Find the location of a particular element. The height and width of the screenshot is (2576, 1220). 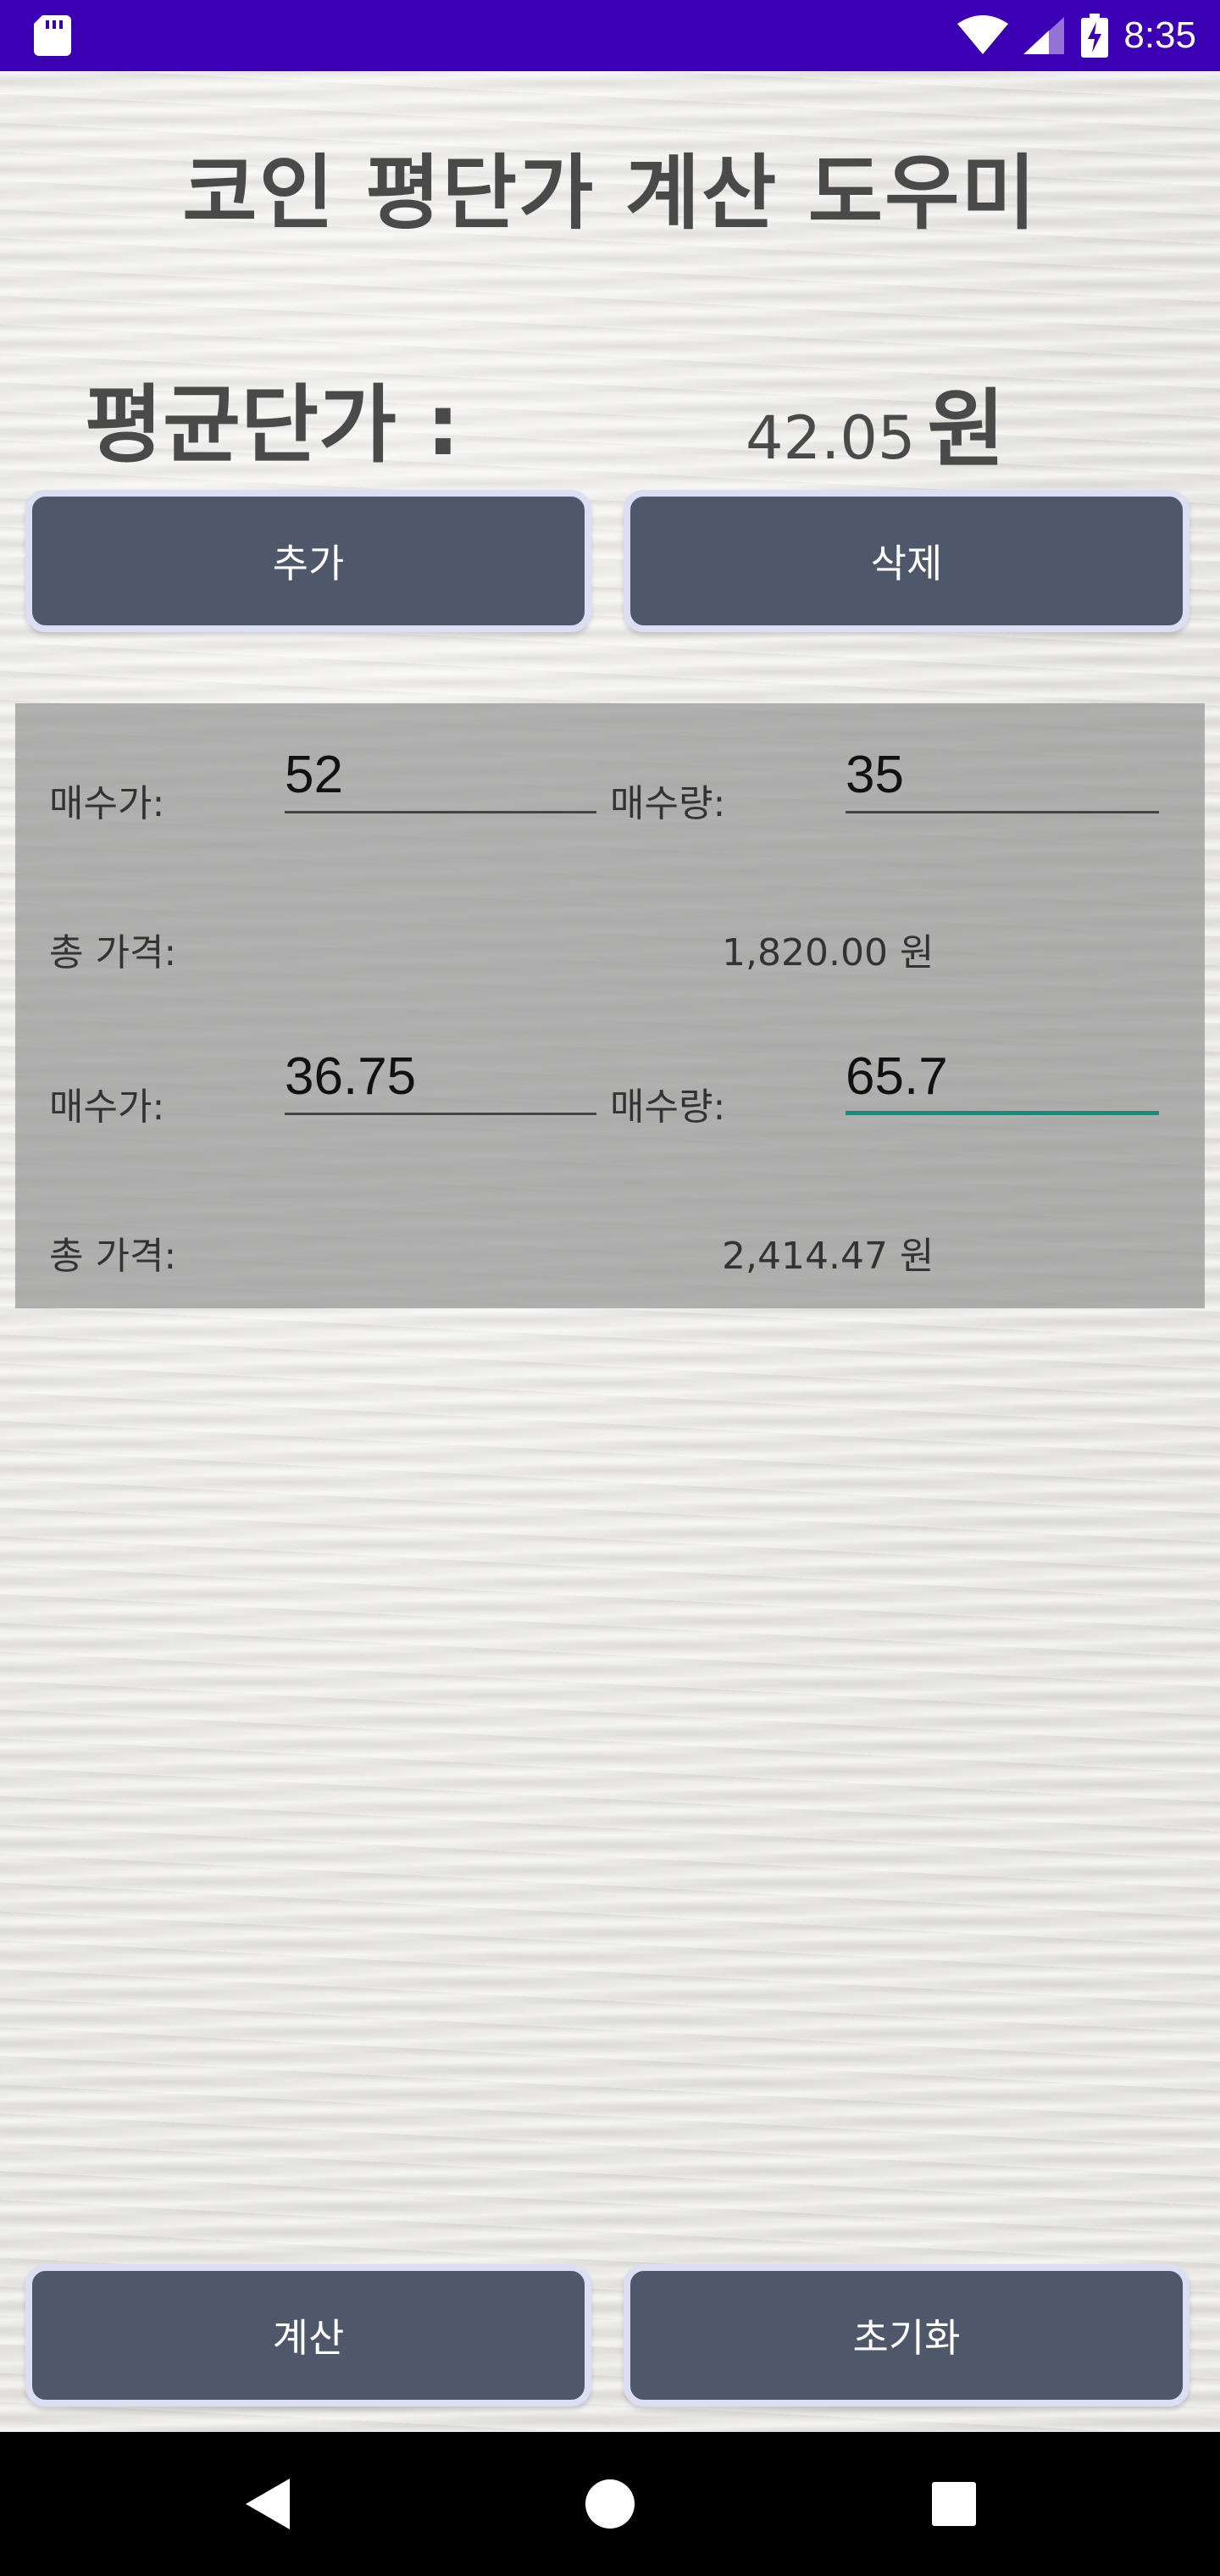

average-unit: 원 is located at coordinates (966, 429).